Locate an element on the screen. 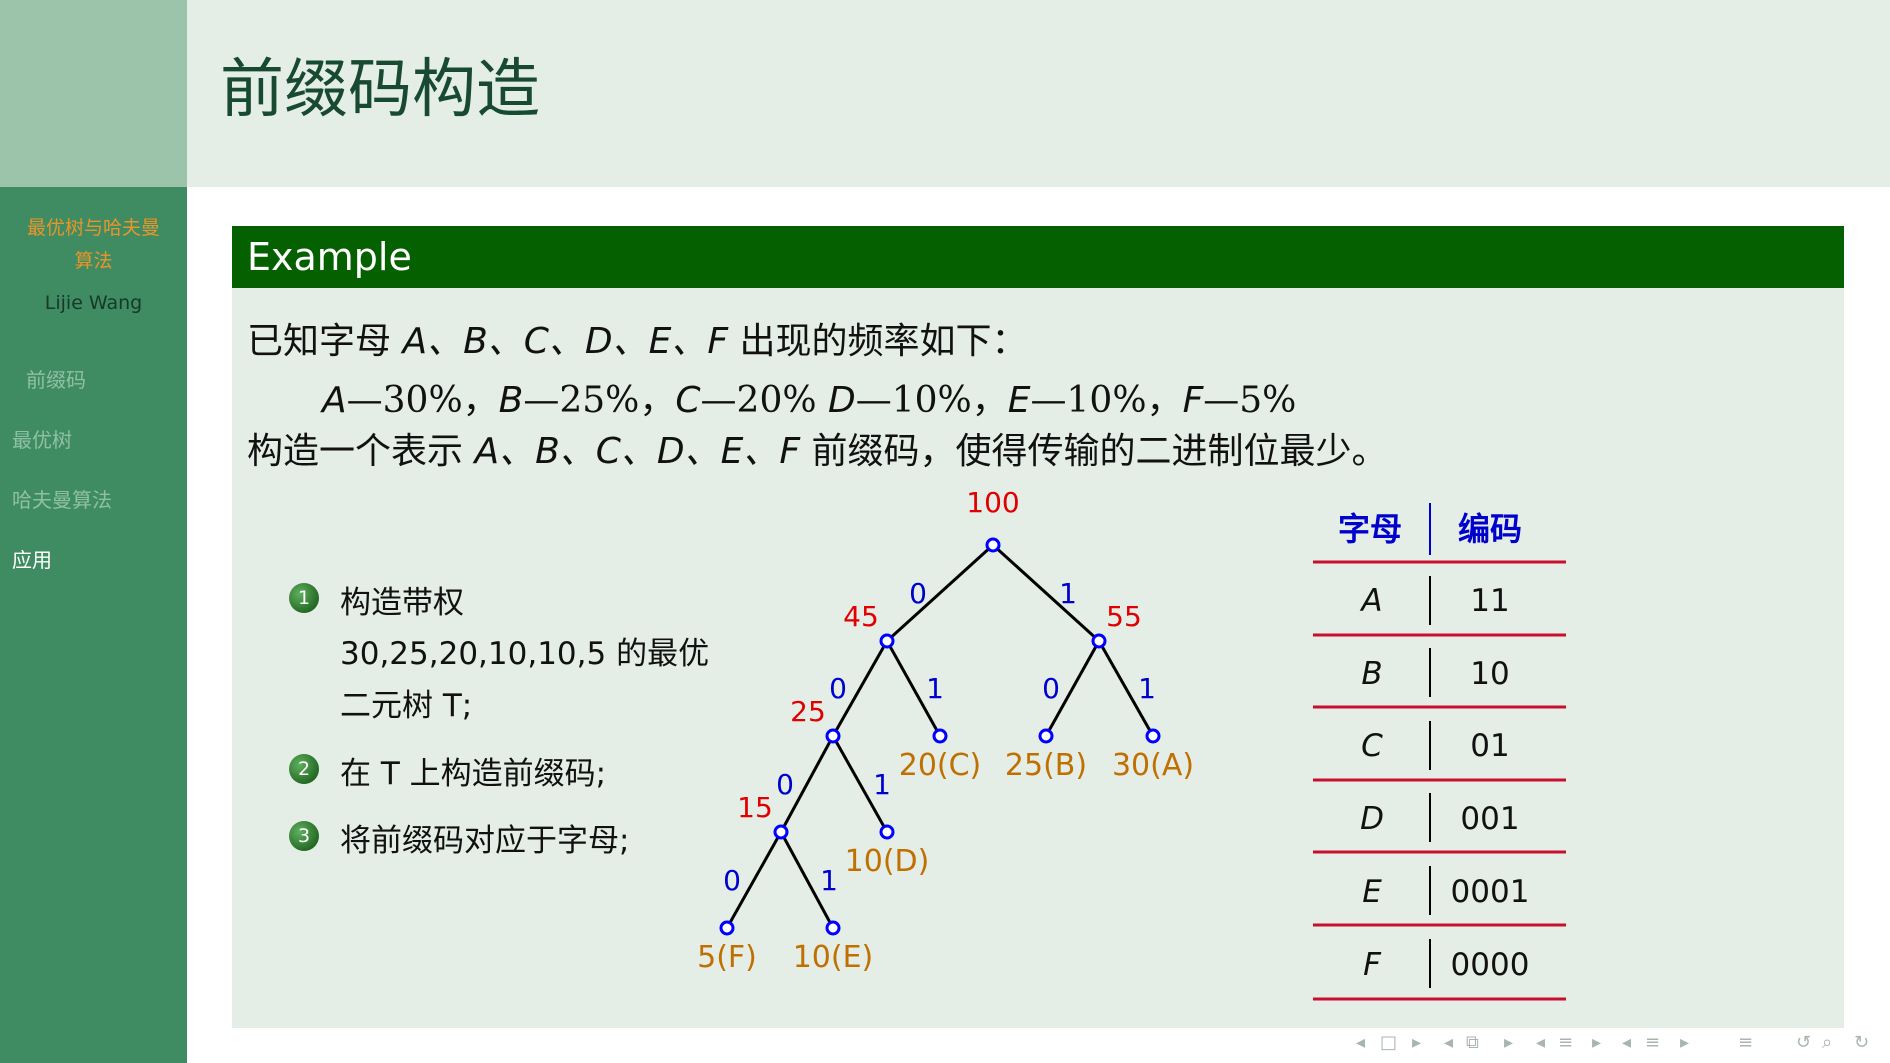 The image size is (1890, 1063). leaf-label: 10(E) is located at coordinates (833, 957).